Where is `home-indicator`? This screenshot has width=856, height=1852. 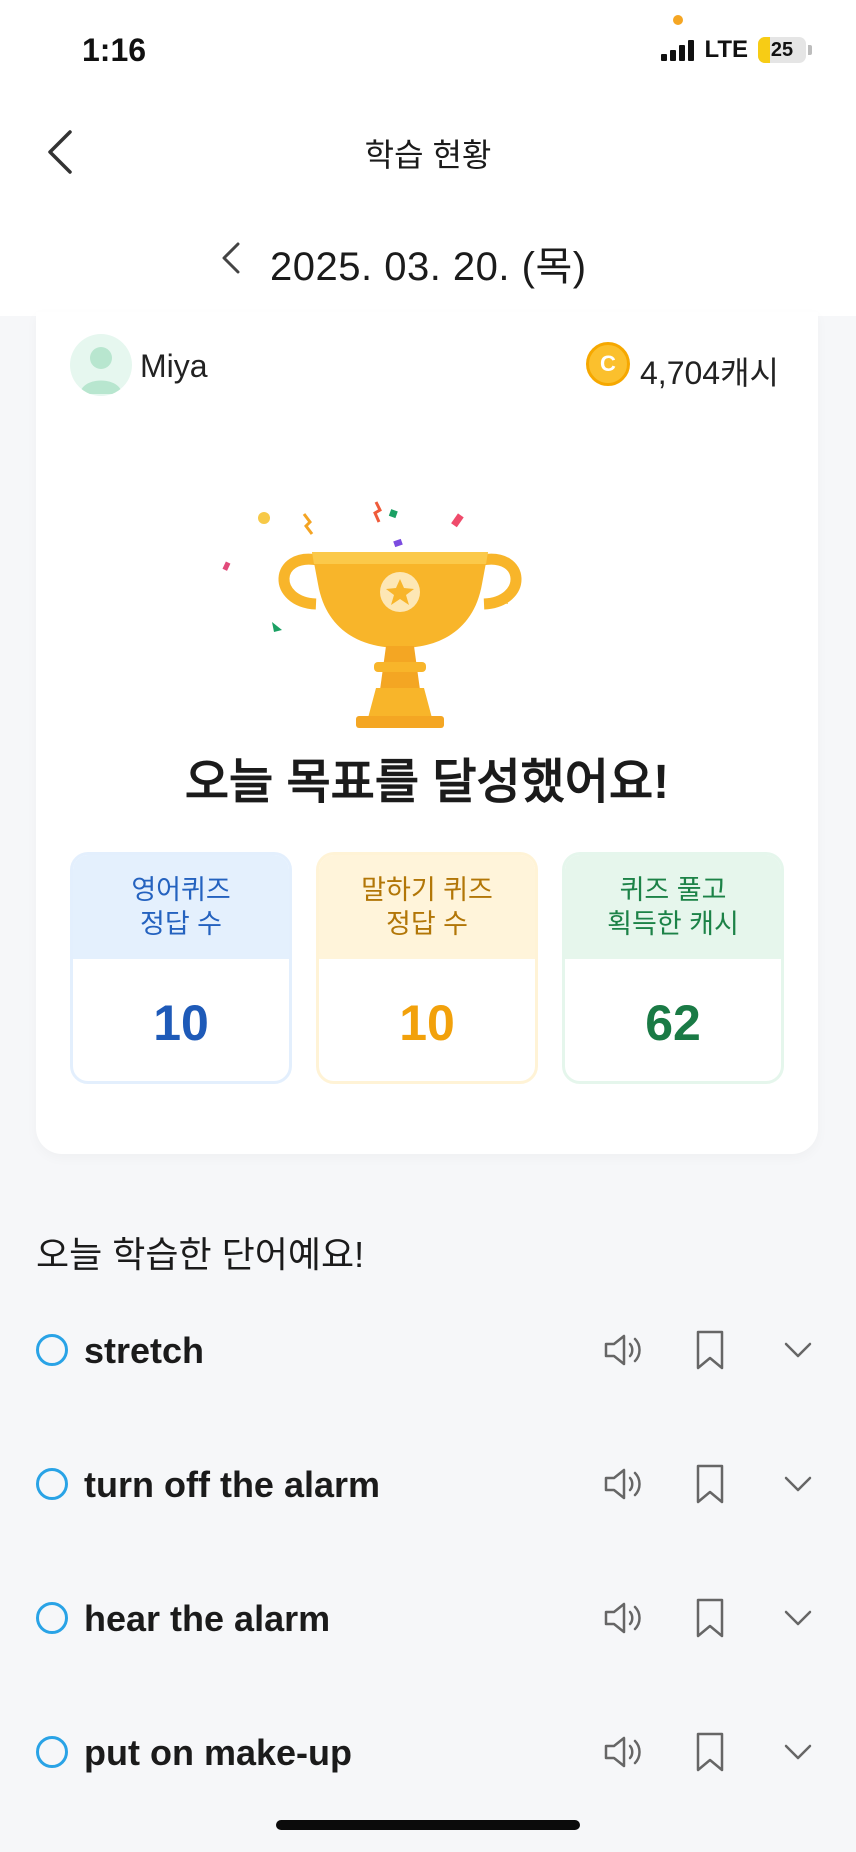 home-indicator is located at coordinates (428, 1825).